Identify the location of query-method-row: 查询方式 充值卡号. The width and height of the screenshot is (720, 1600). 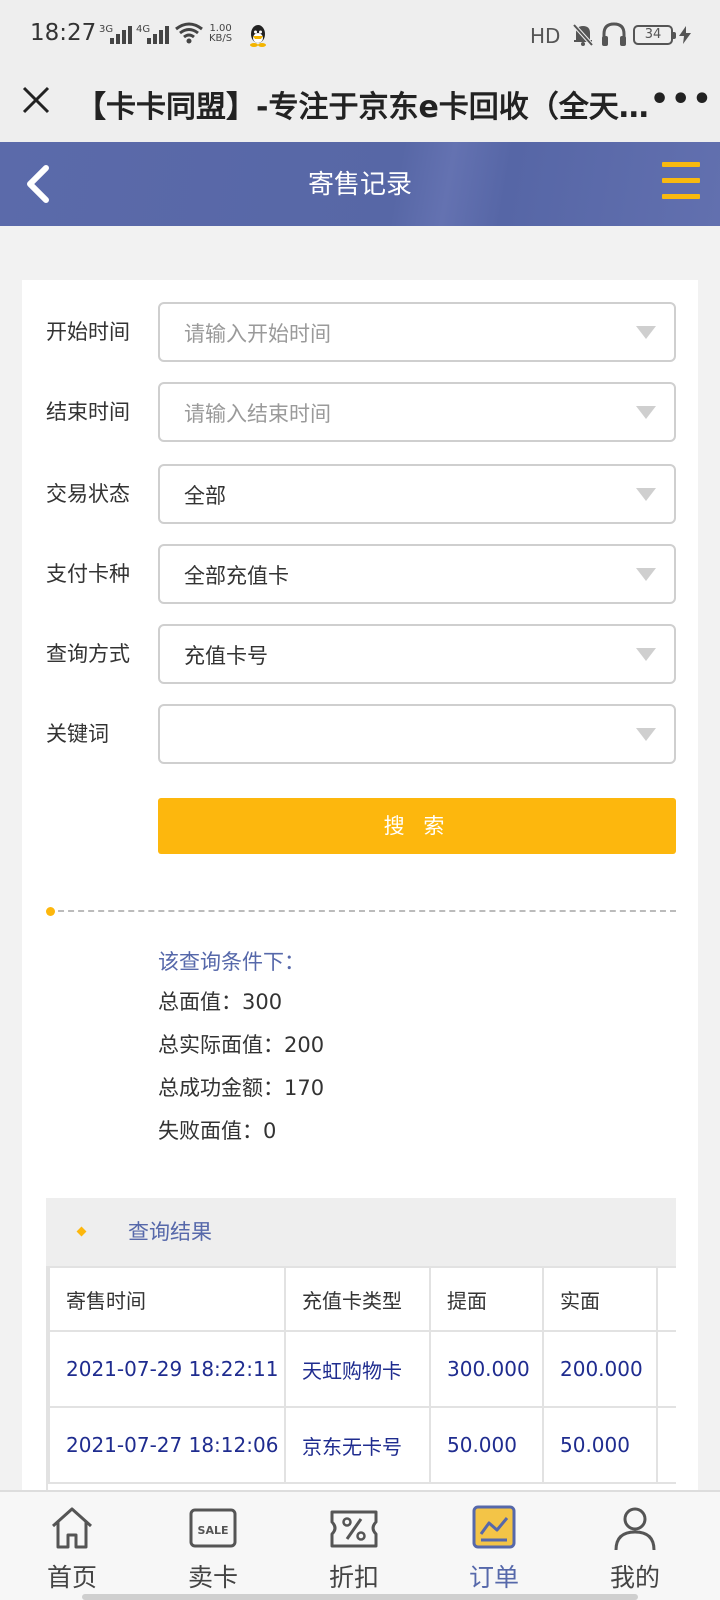
(360, 654).